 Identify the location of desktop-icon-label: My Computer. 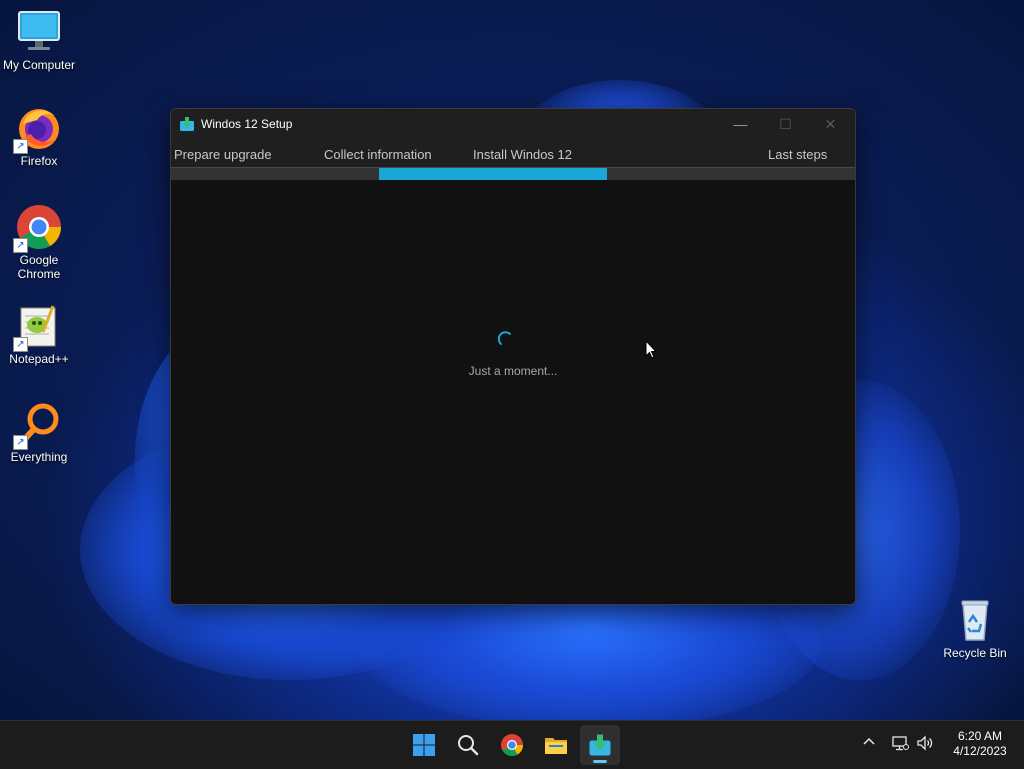
(39, 65).